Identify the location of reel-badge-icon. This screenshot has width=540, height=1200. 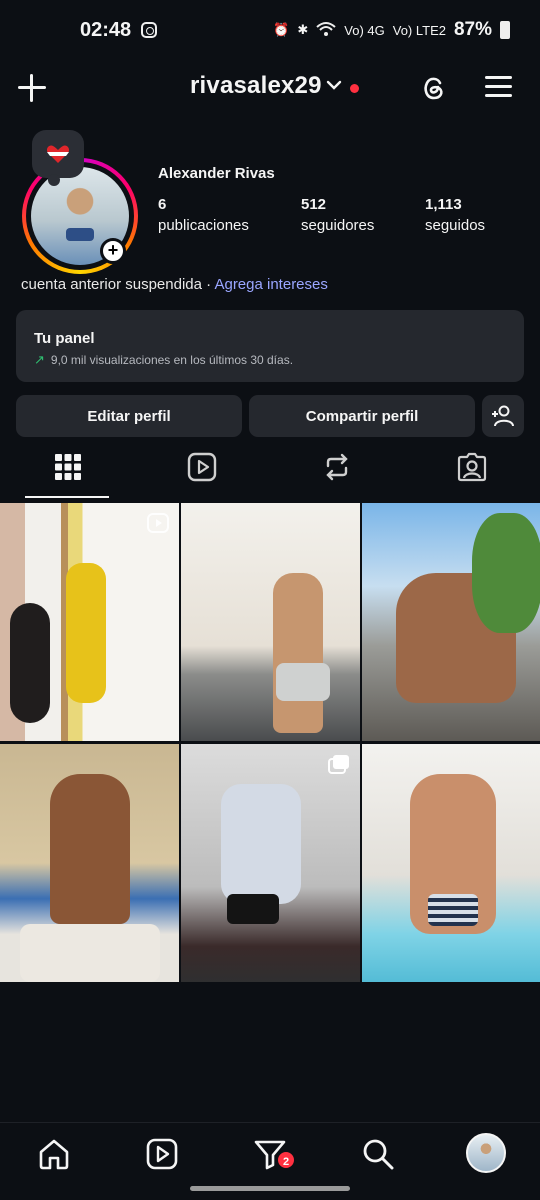
(158, 523).